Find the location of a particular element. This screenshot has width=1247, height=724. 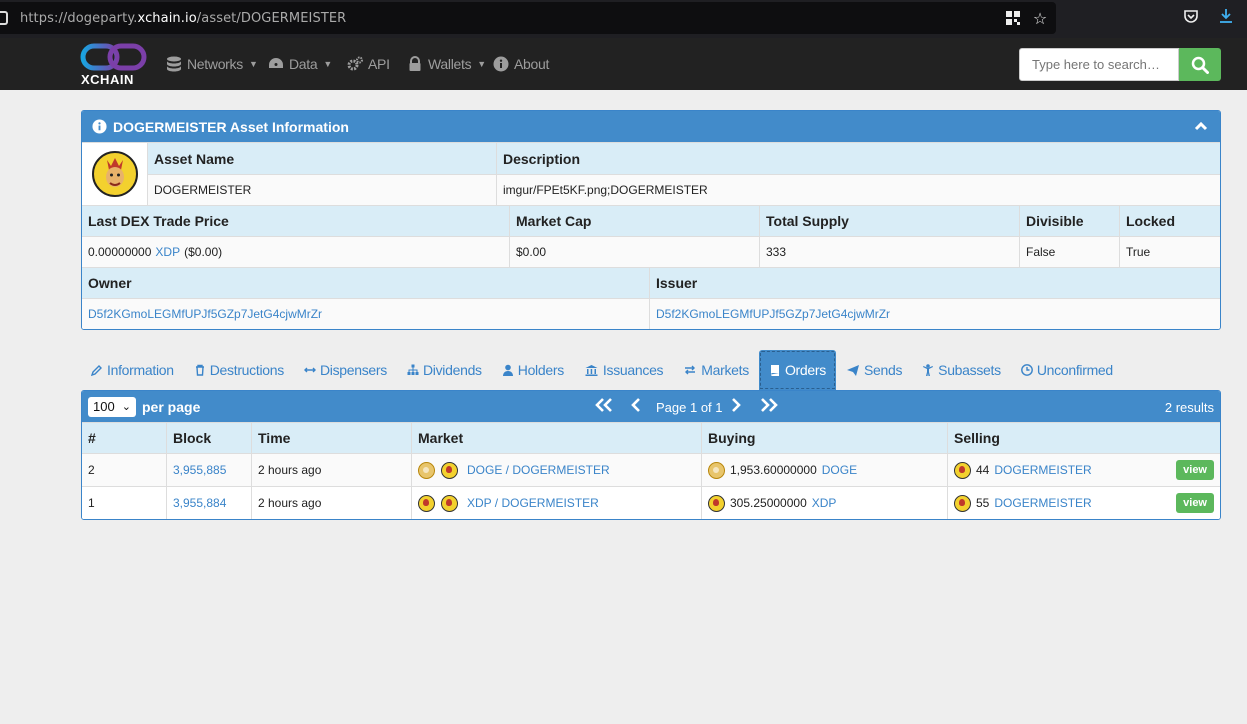

order-block: 3,955,884 is located at coordinates (209, 503).